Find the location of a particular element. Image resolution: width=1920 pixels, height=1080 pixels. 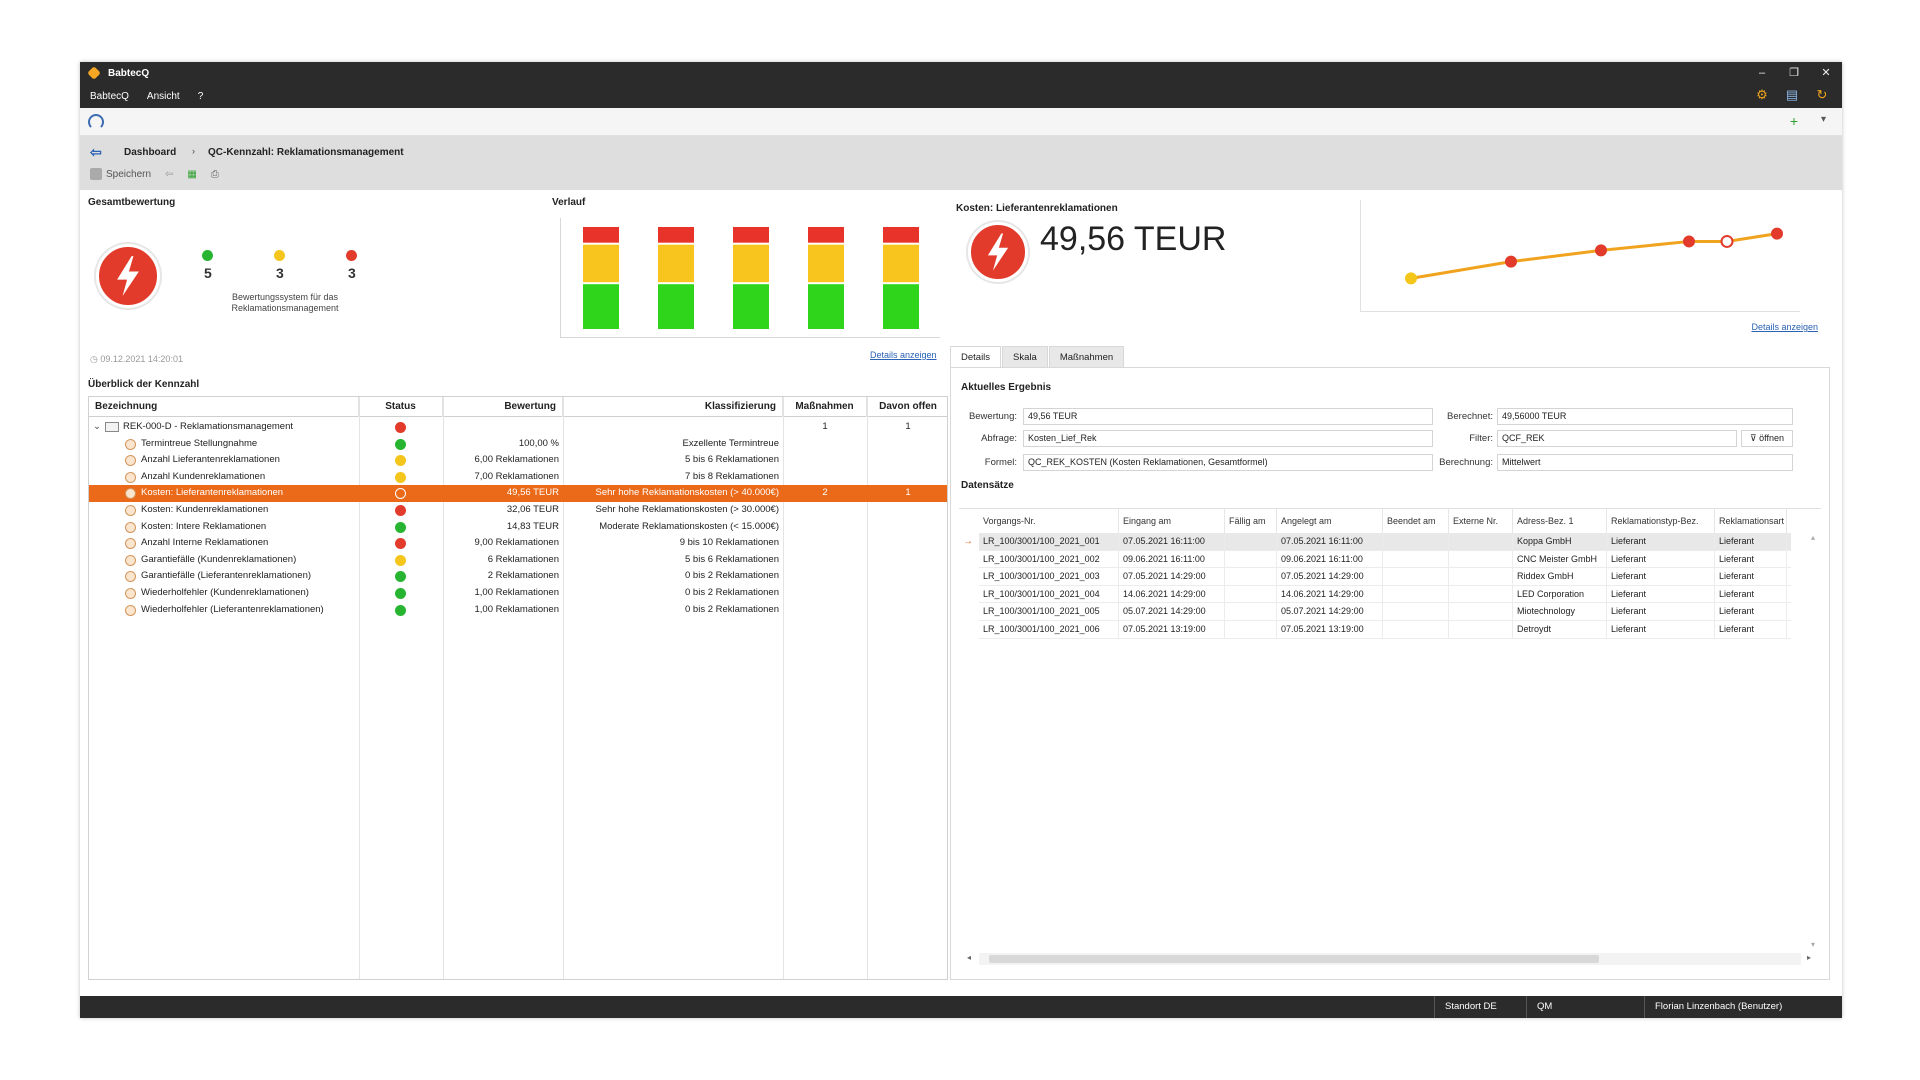

filter-field: QCF_REK is located at coordinates (1617, 438).